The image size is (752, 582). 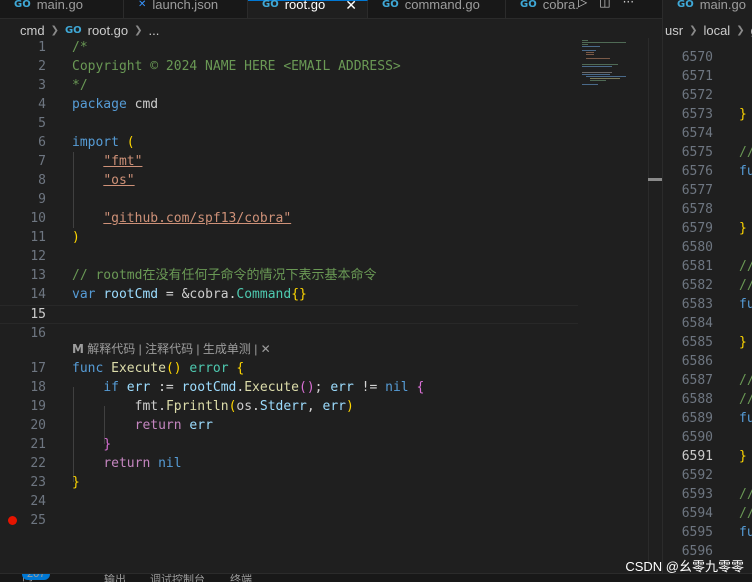 I want to click on line-number: 25, so click(x=38, y=520).